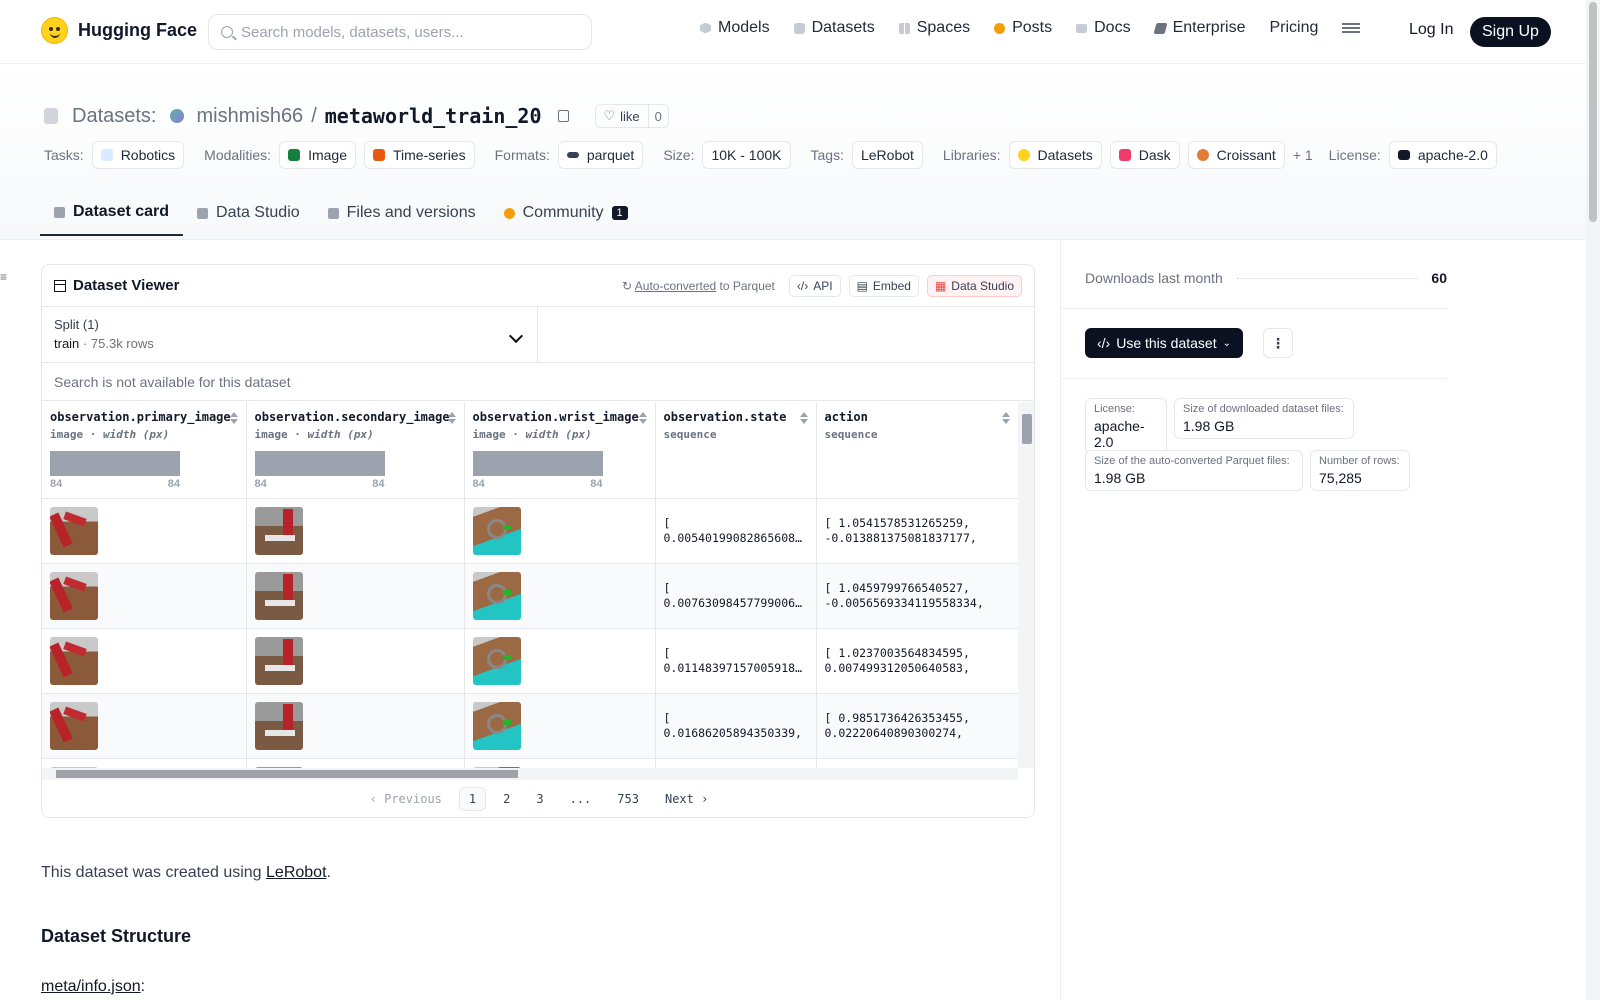 Image resolution: width=1600 pixels, height=1000 pixels. Describe the element at coordinates (538, 382) in the screenshot. I see `viewer-search-unavailable: Search is not available for this dataset` at that location.